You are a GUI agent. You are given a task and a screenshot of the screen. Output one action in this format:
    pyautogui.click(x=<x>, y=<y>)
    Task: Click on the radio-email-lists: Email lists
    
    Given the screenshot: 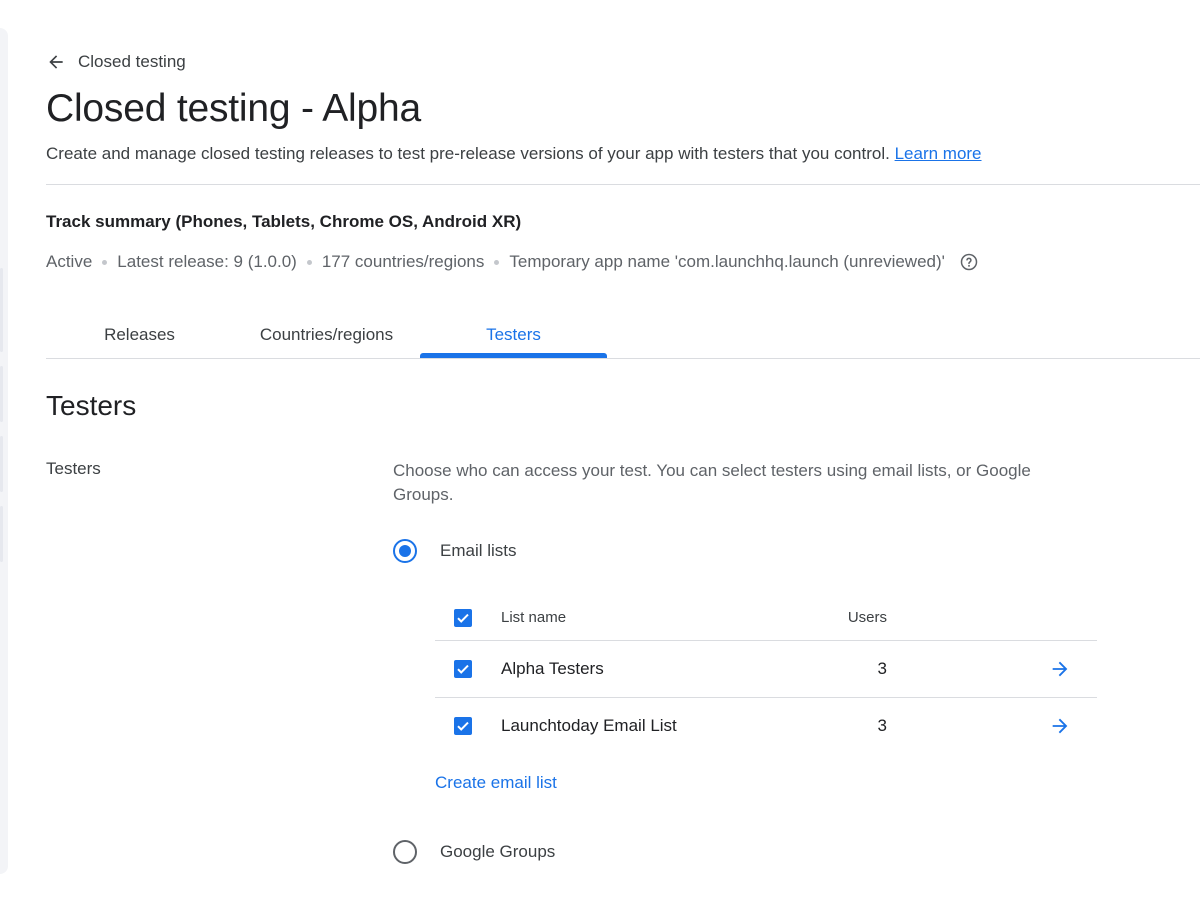 What is the action you would take?
    pyautogui.click(x=455, y=551)
    